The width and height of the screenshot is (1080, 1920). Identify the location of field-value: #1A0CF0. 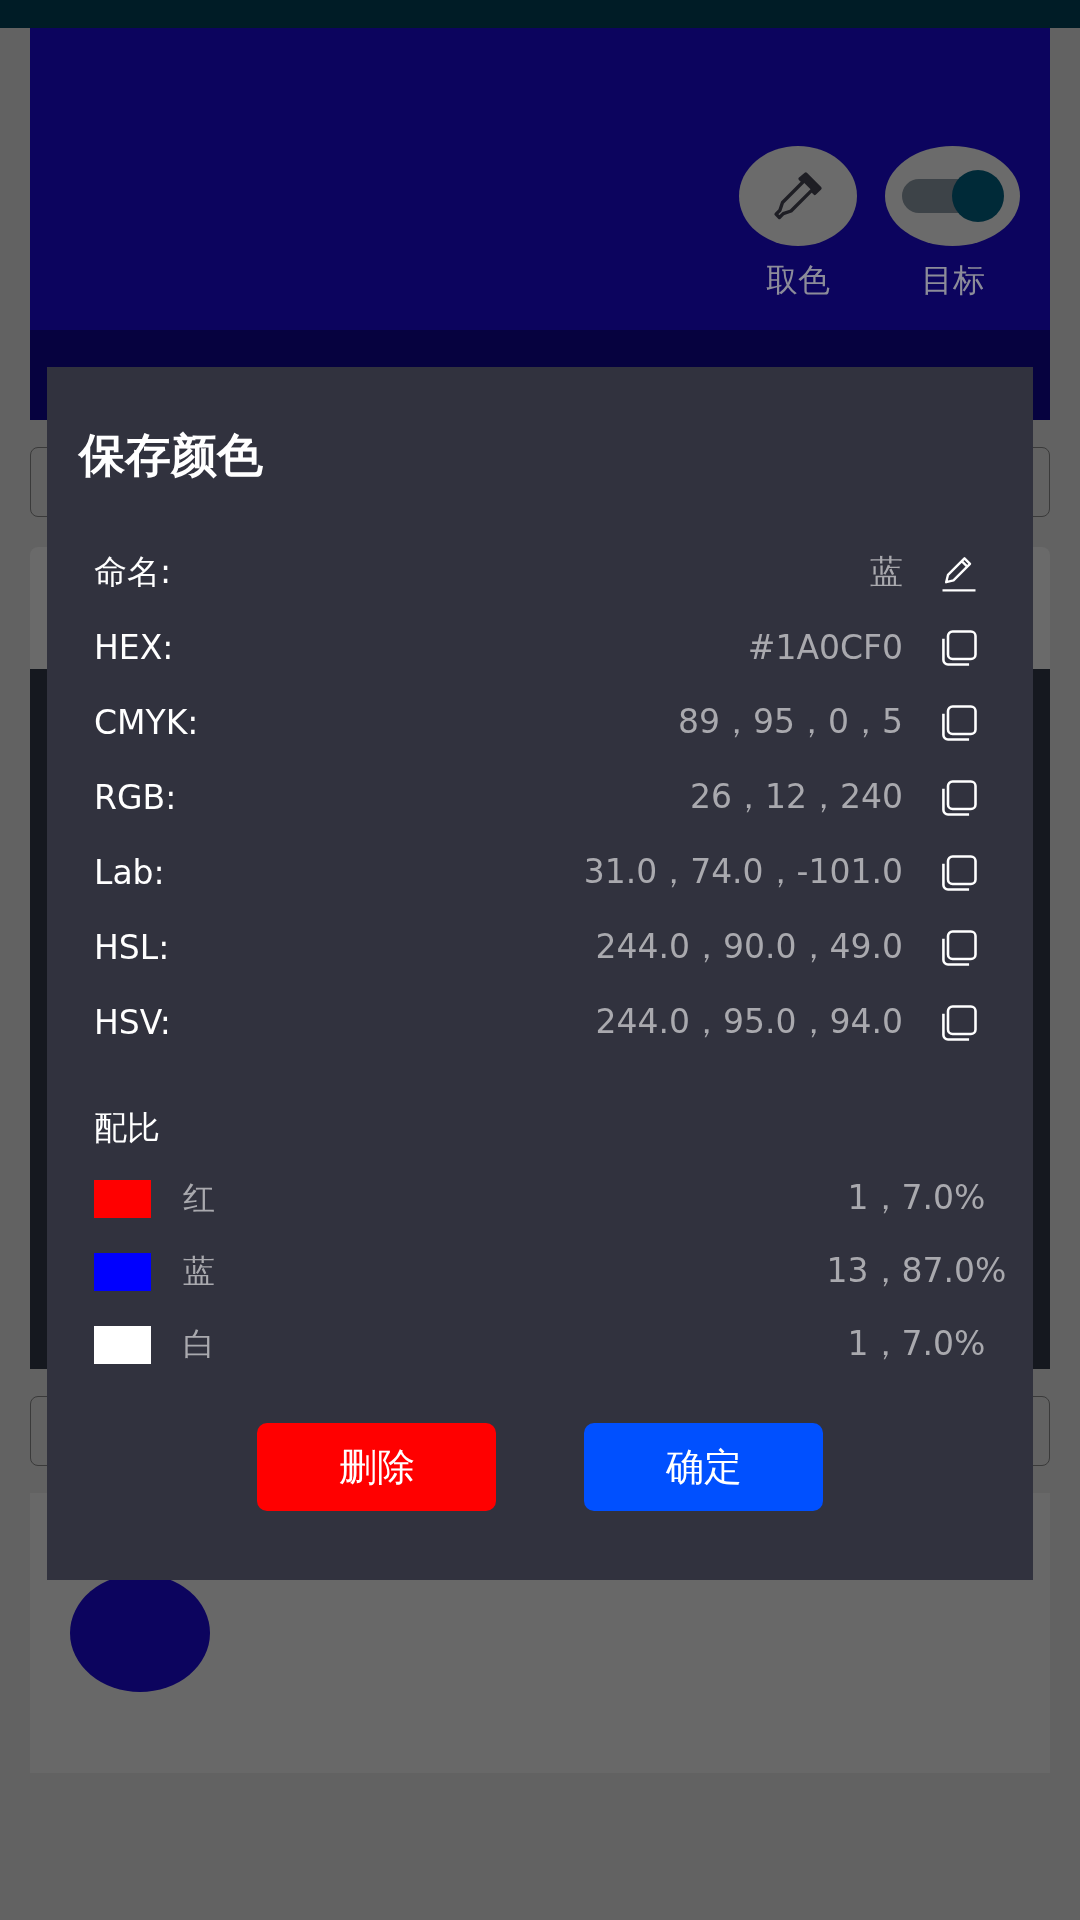
(825, 647).